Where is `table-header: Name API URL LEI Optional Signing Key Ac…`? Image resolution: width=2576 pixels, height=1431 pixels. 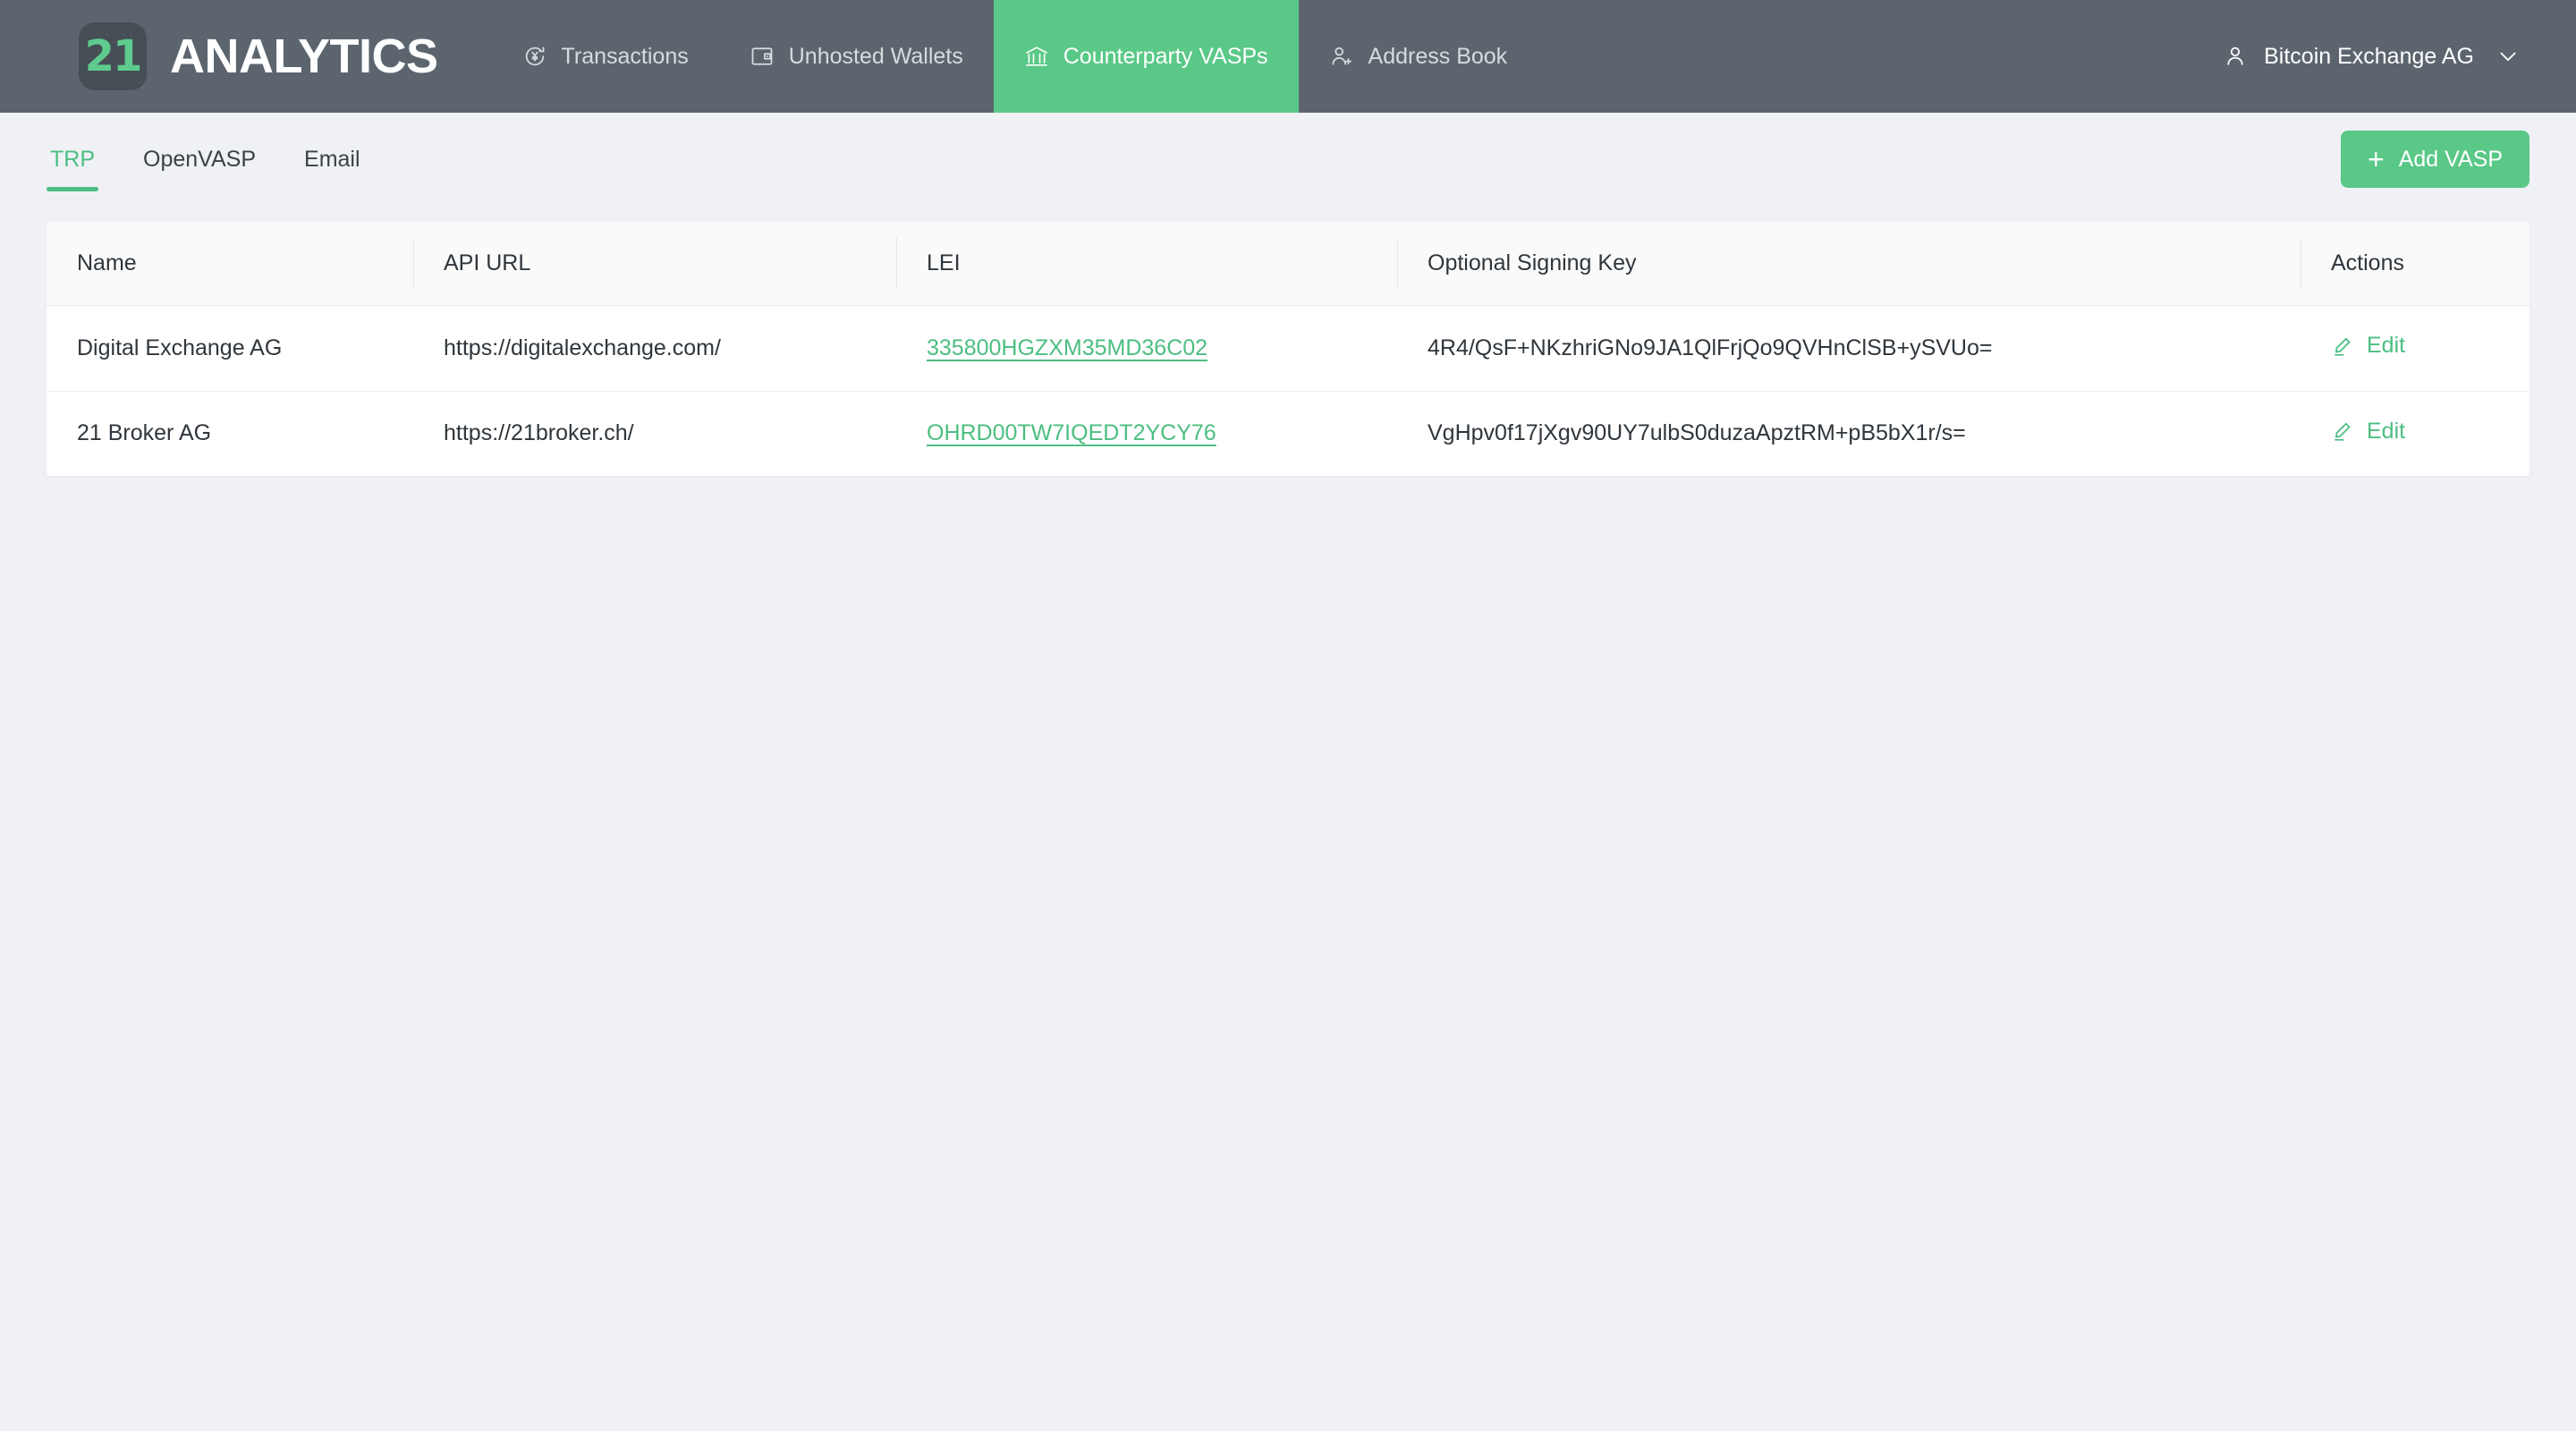 table-header: Name API URL LEI Optional Signing Key Ac… is located at coordinates (1288, 264).